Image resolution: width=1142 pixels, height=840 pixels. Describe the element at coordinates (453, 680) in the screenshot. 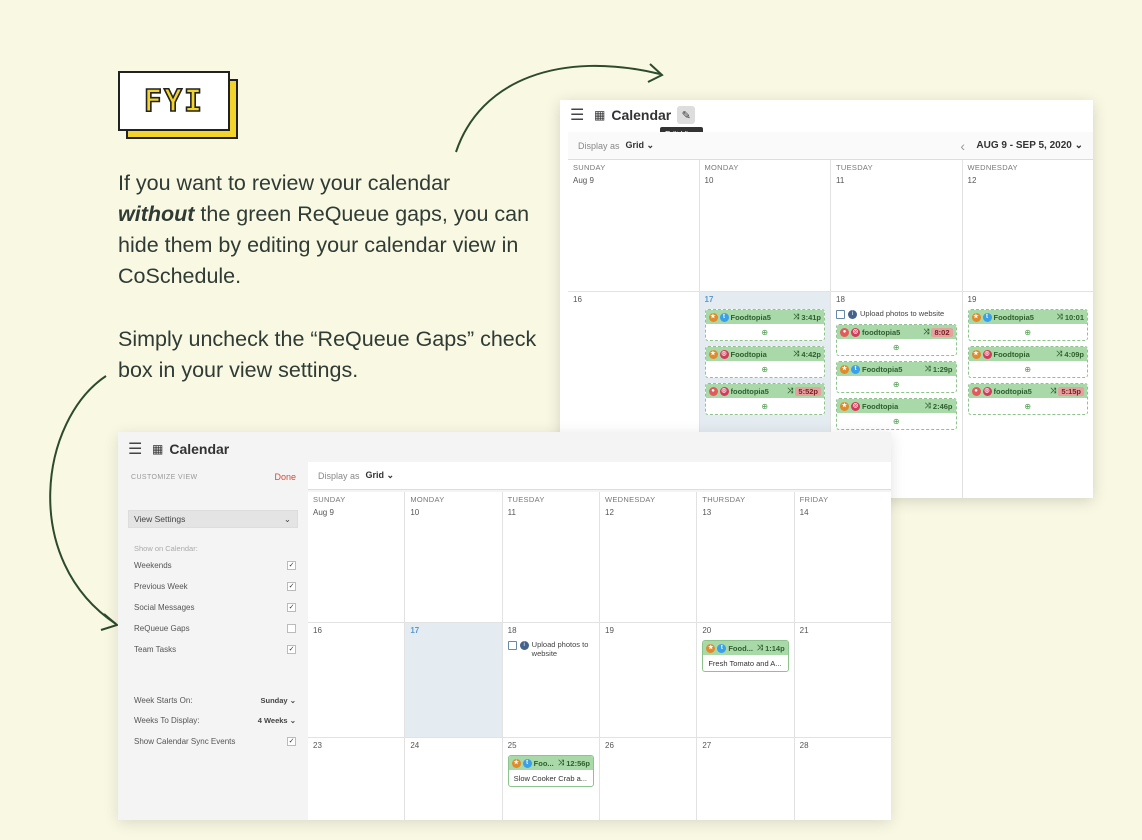

I see `calendar-day-cell: 17` at that location.